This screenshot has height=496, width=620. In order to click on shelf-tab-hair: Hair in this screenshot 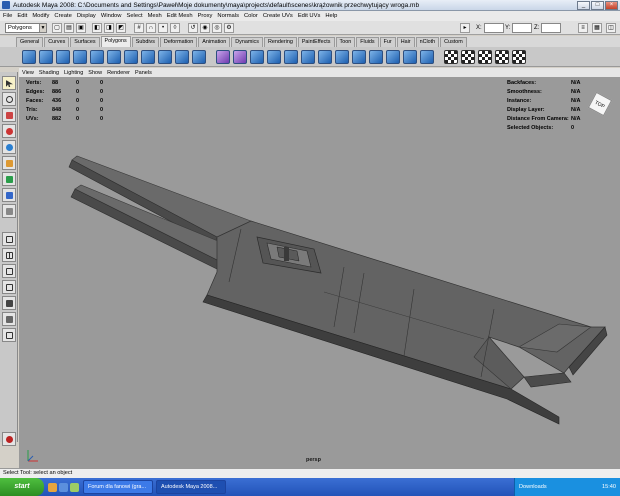, I will do `click(405, 42)`.